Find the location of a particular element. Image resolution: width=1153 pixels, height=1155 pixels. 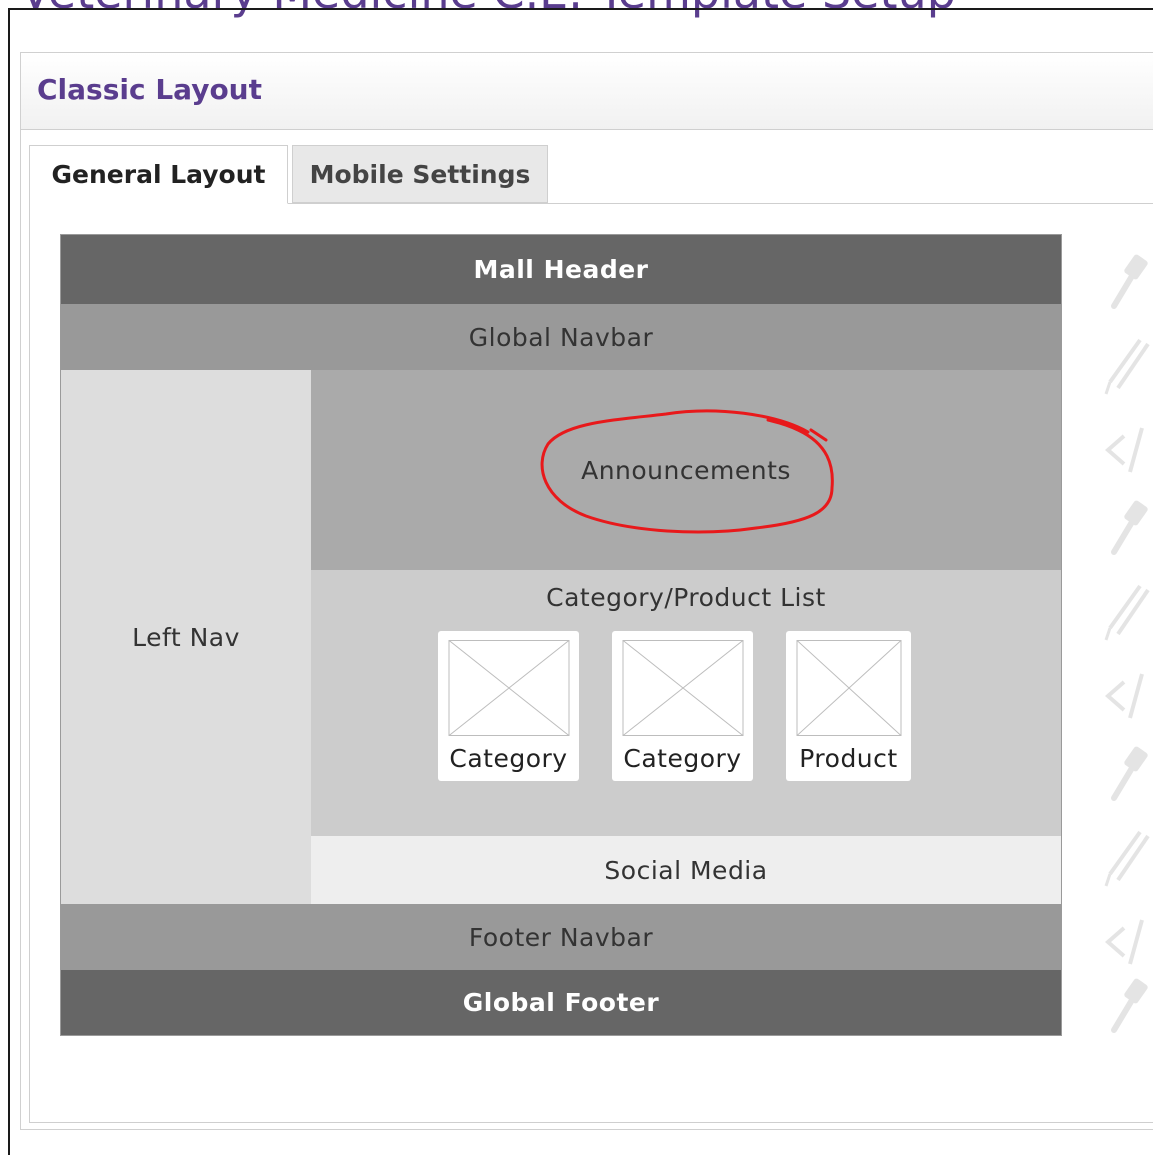

panel-header: Classic Layout is located at coordinates (587, 91).